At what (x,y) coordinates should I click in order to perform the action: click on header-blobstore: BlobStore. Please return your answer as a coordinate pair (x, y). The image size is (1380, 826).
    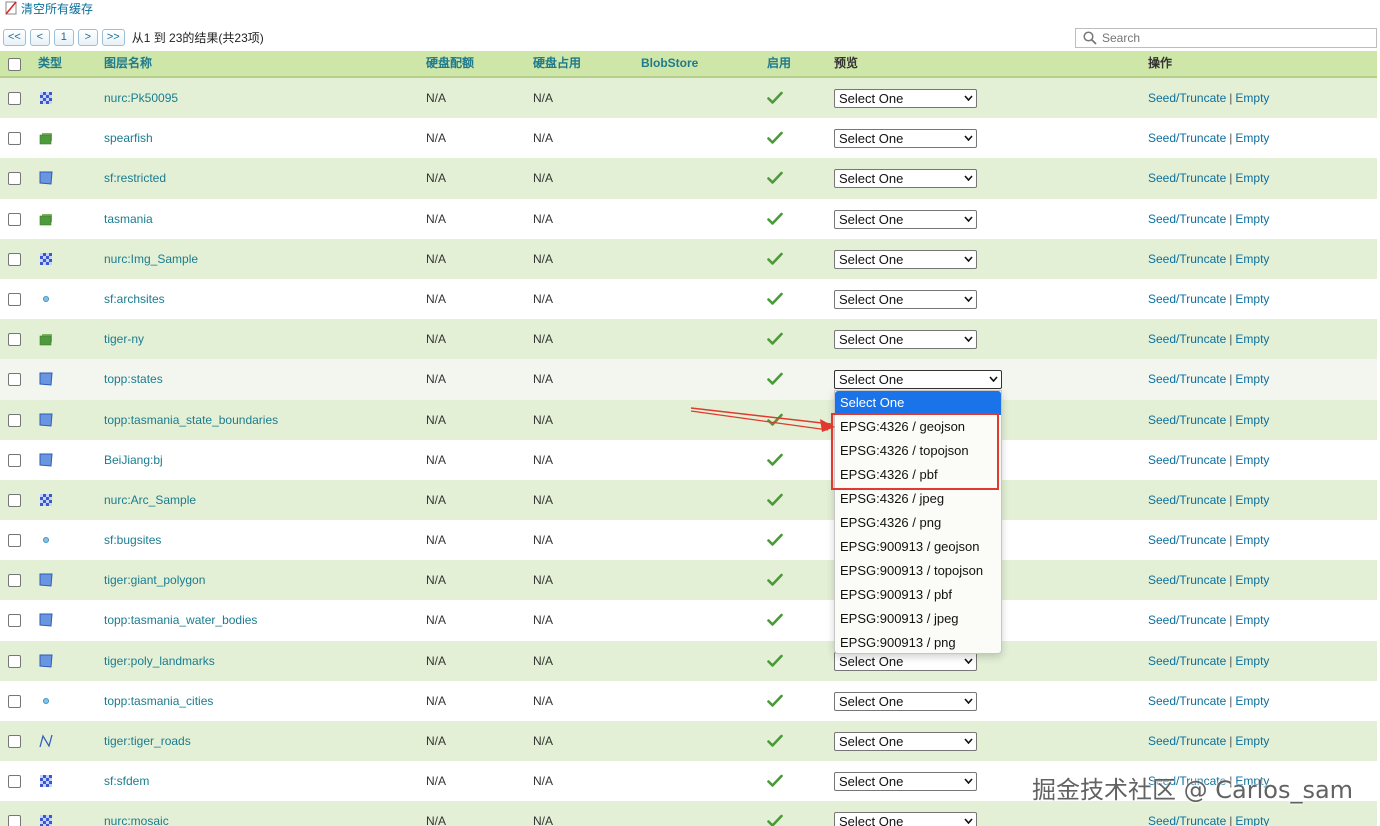
    Looking at the image, I should click on (669, 64).